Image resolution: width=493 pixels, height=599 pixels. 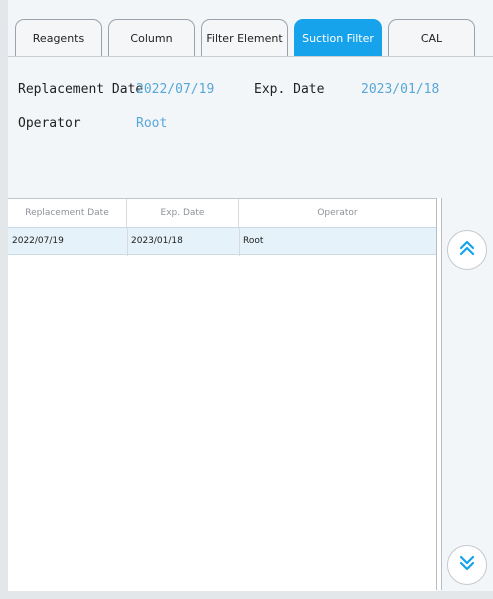 What do you see at coordinates (4, 299) in the screenshot?
I see `left-edge` at bounding box center [4, 299].